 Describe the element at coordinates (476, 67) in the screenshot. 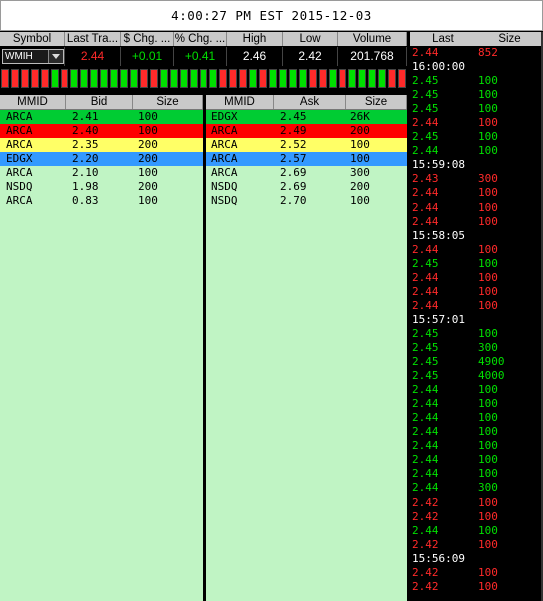

I see `tns-time-row: 16:00:00` at that location.